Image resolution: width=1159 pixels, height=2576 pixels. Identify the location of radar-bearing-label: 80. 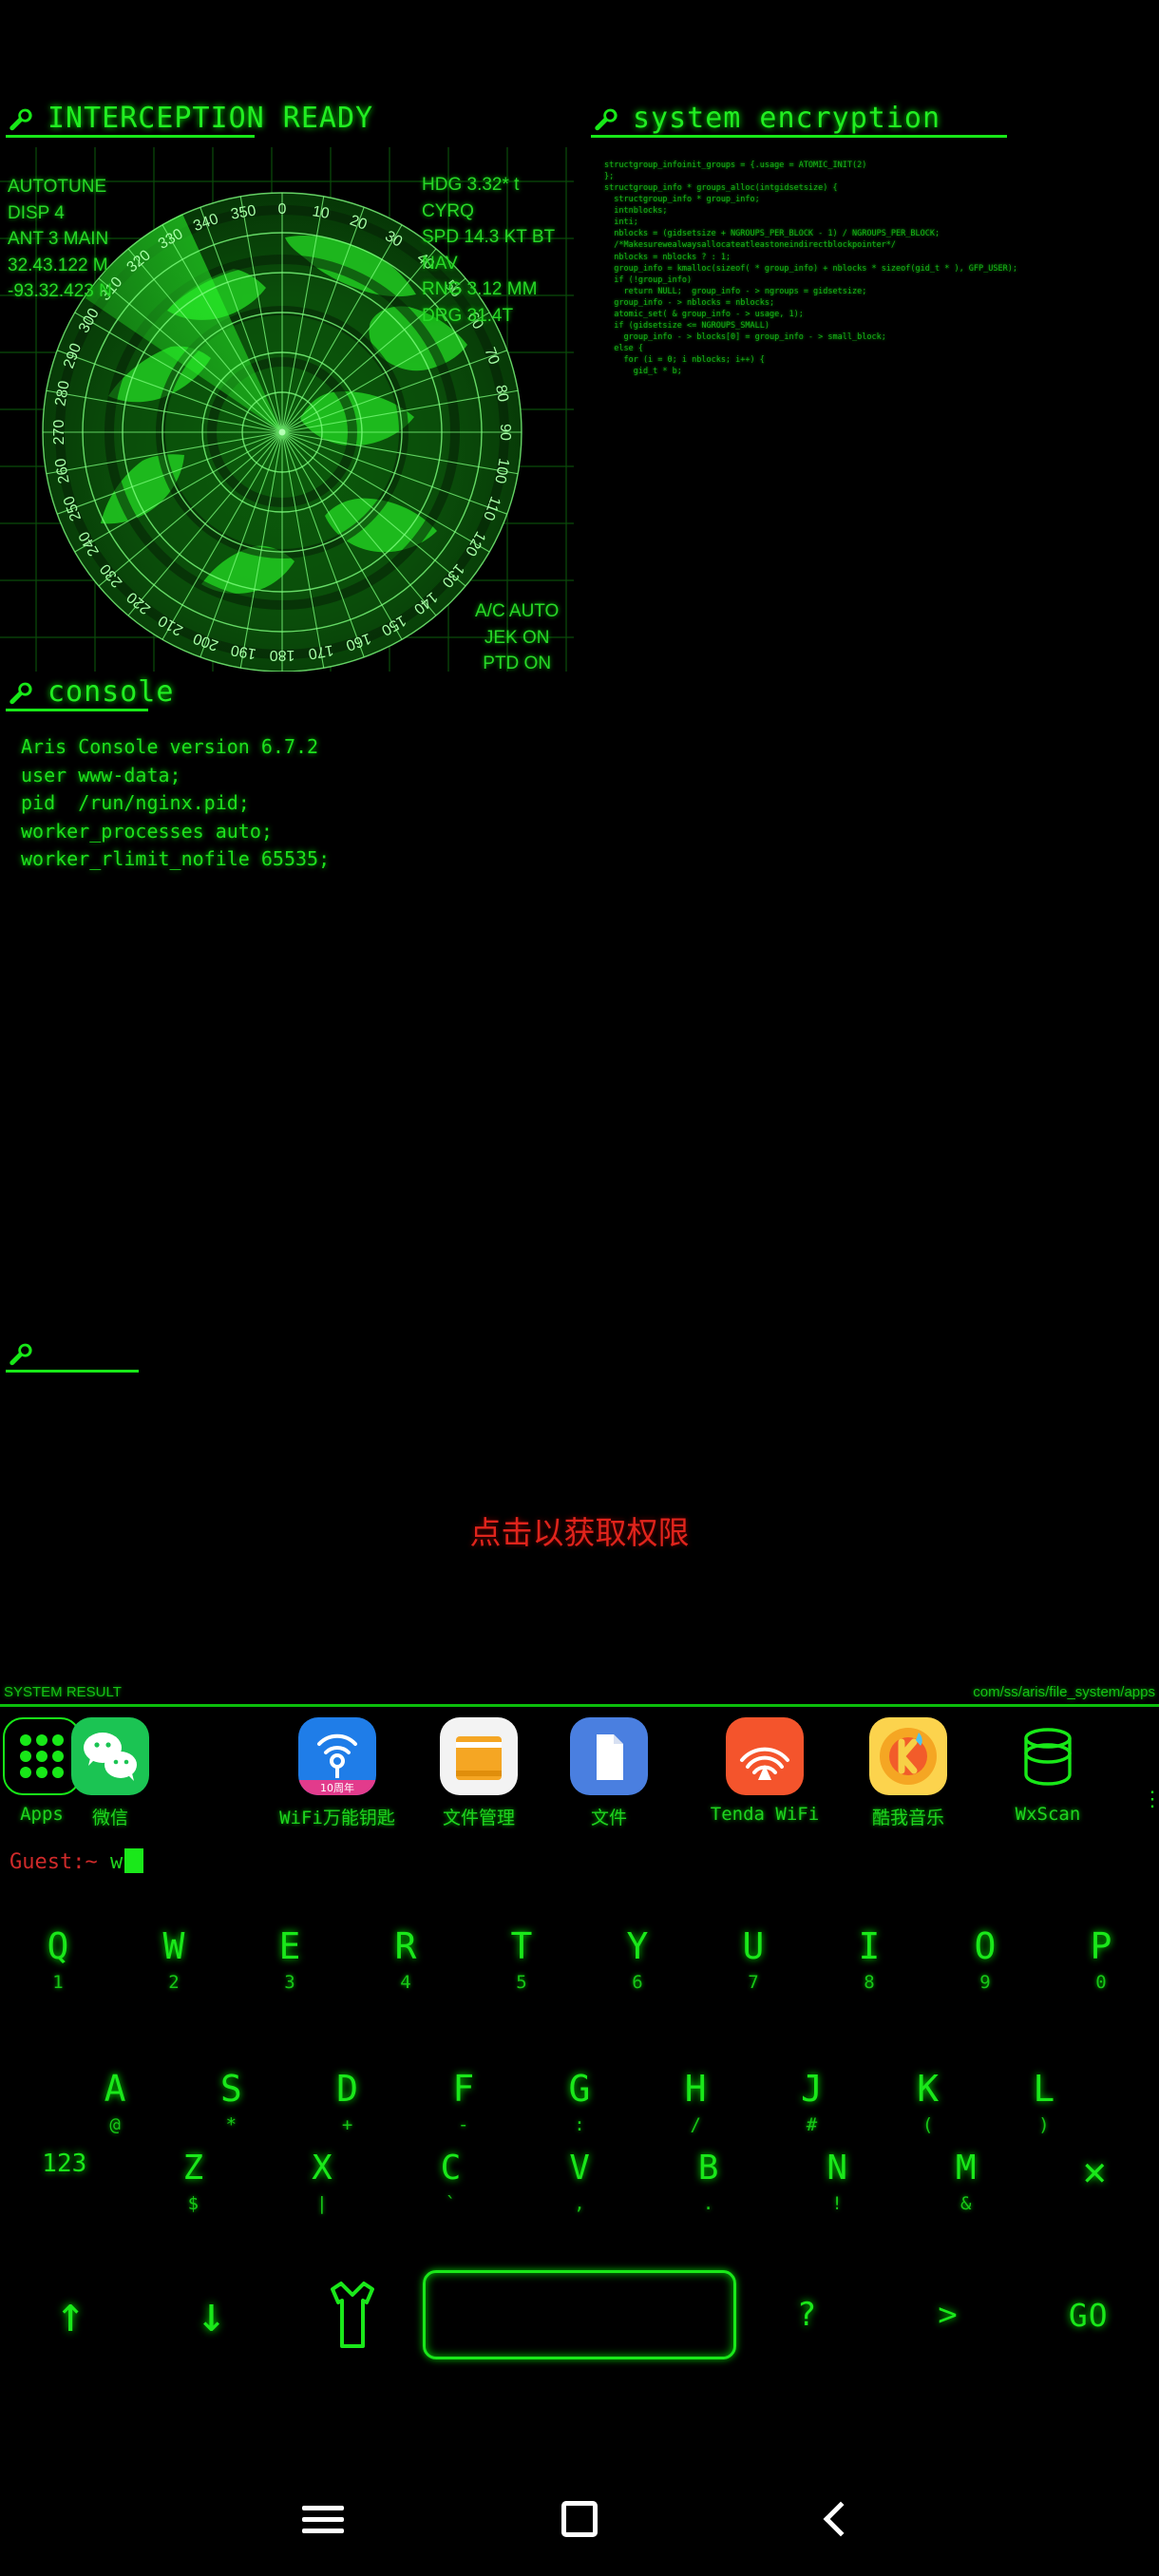
(501, 394).